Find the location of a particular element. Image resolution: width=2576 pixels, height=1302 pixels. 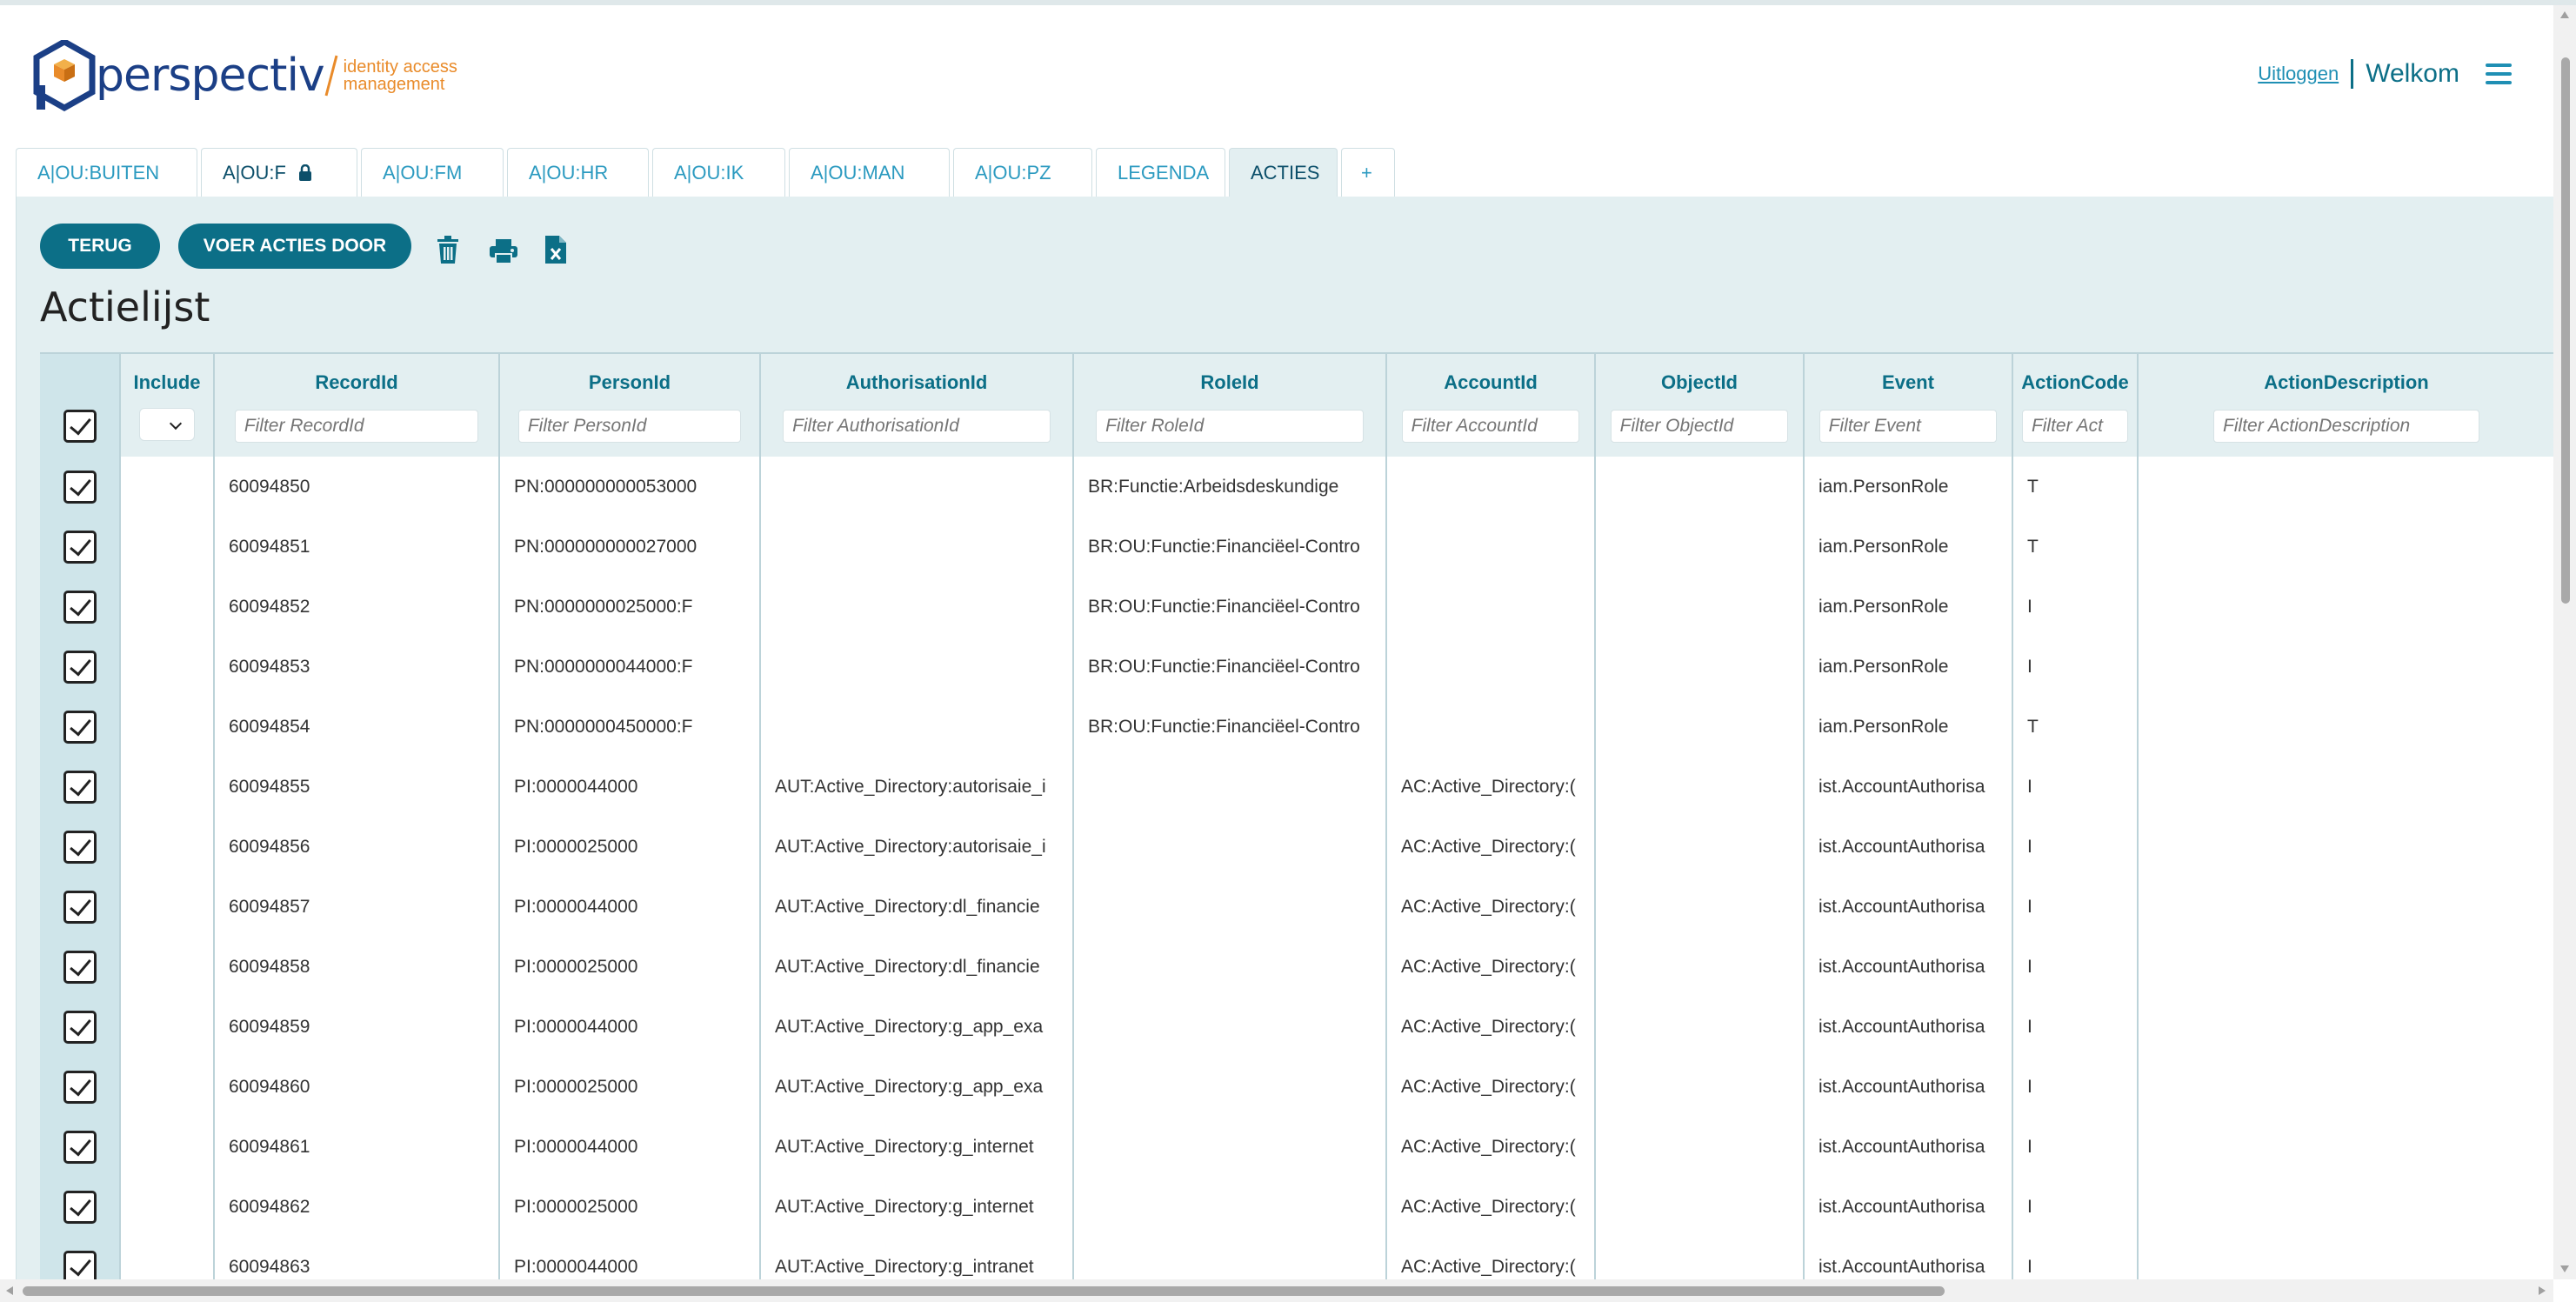

horizontal-scroll-thumb is located at coordinates (984, 1291).